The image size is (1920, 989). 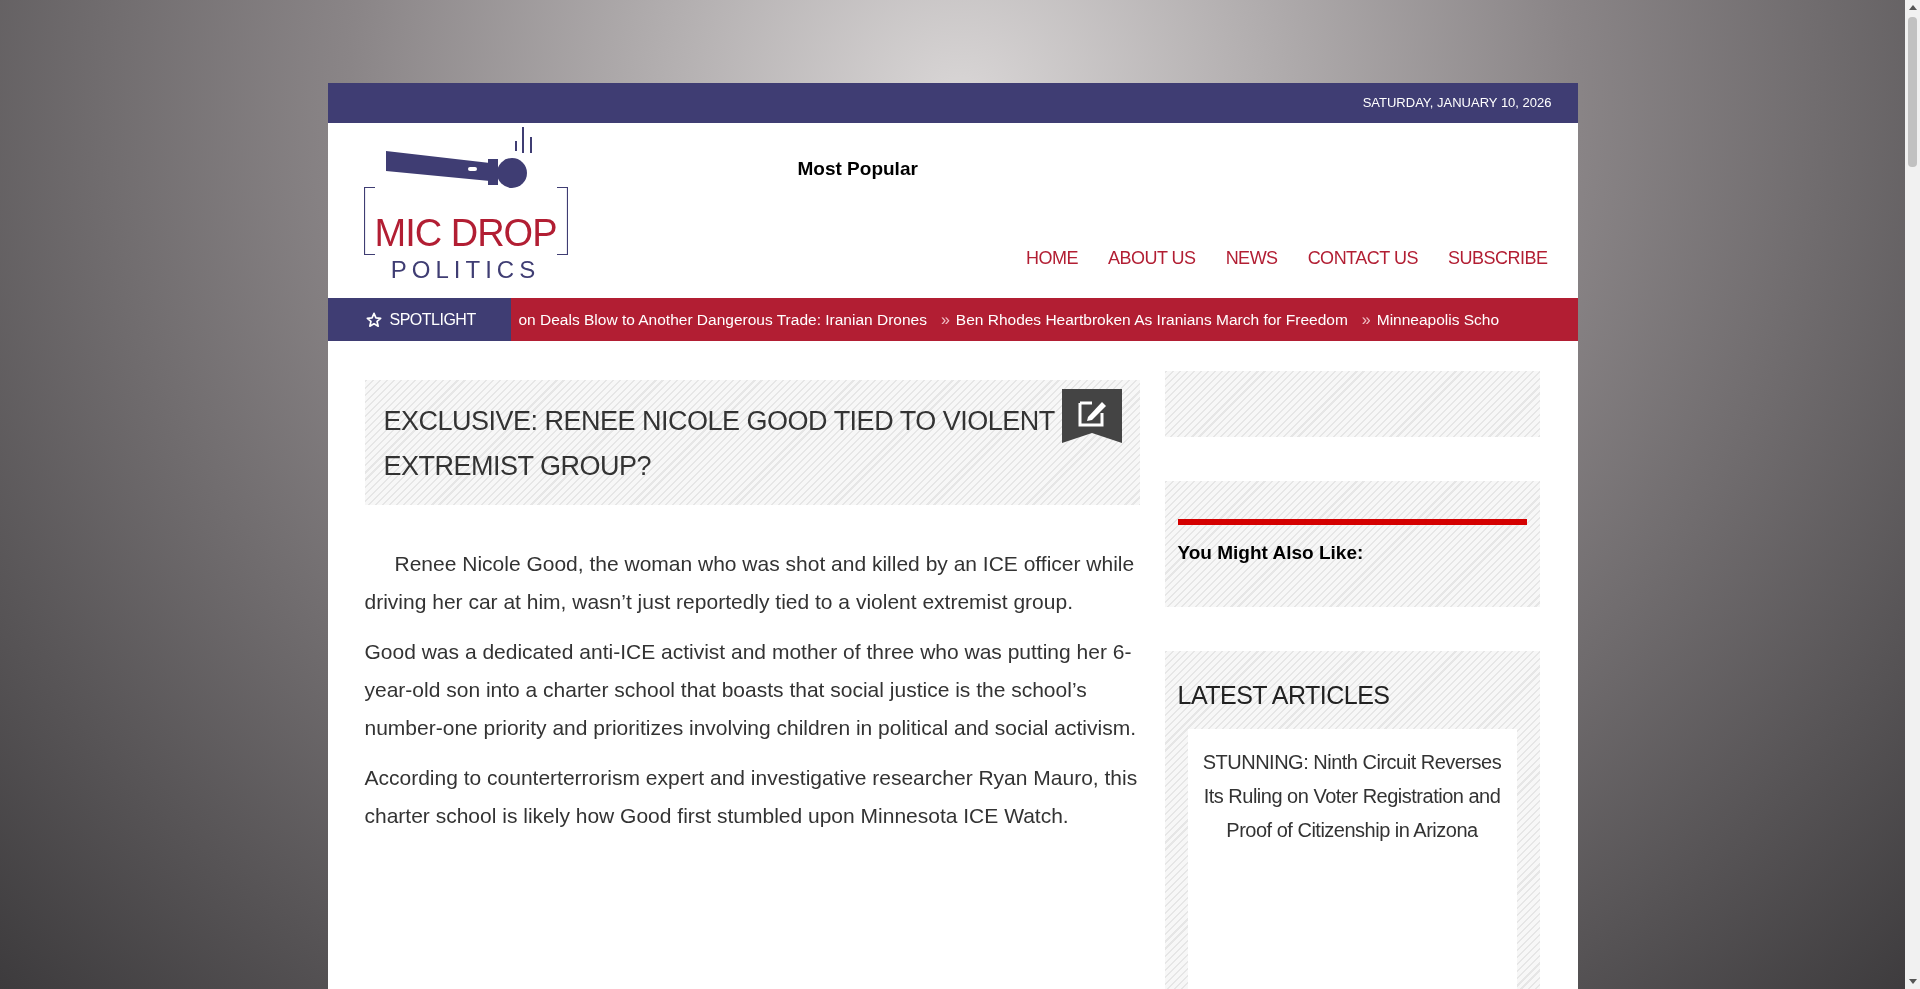 What do you see at coordinates (1497, 258) in the screenshot?
I see `nav-link: SUBSCRIBE` at bounding box center [1497, 258].